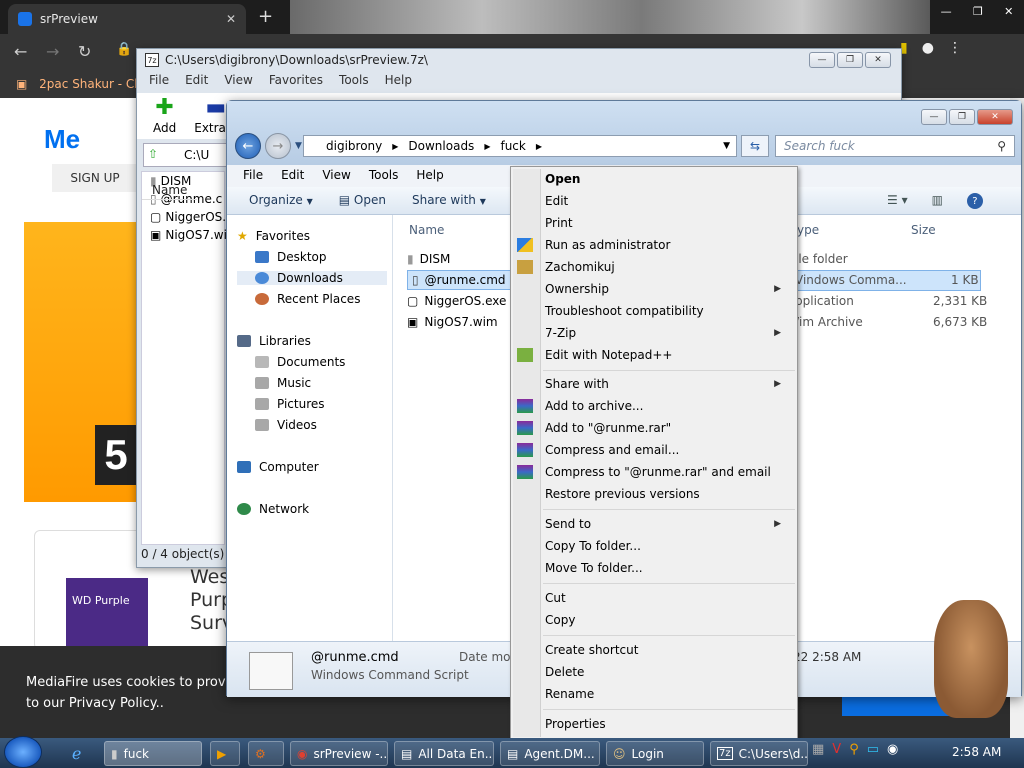 The height and width of the screenshot is (768, 1024). What do you see at coordinates (937, 201) in the screenshot?
I see `preview-pane-icon: ▥` at bounding box center [937, 201].